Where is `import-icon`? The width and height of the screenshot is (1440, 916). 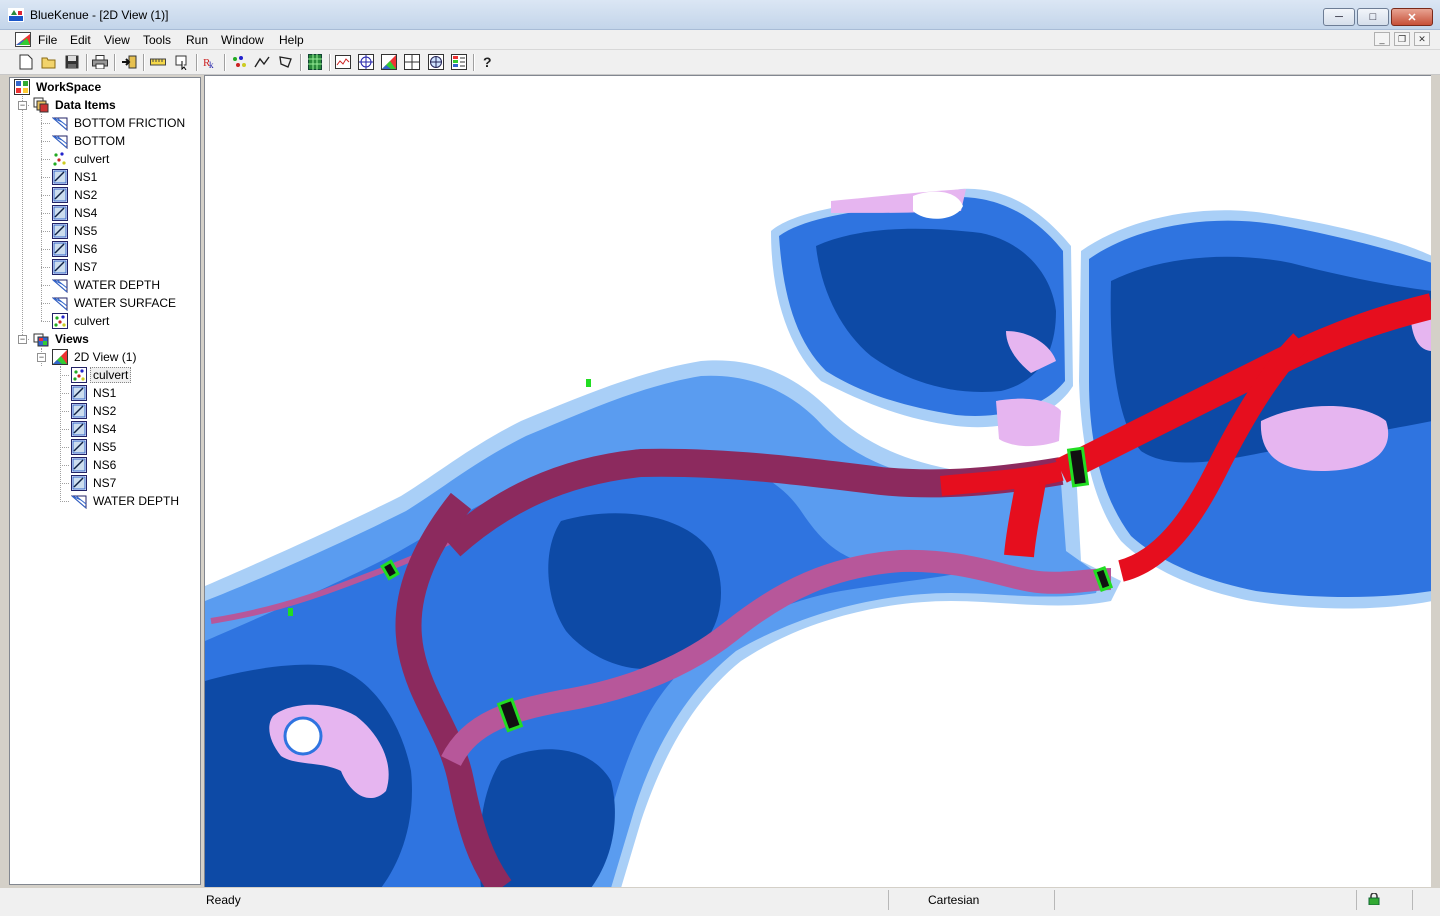
import-icon is located at coordinates (129, 62).